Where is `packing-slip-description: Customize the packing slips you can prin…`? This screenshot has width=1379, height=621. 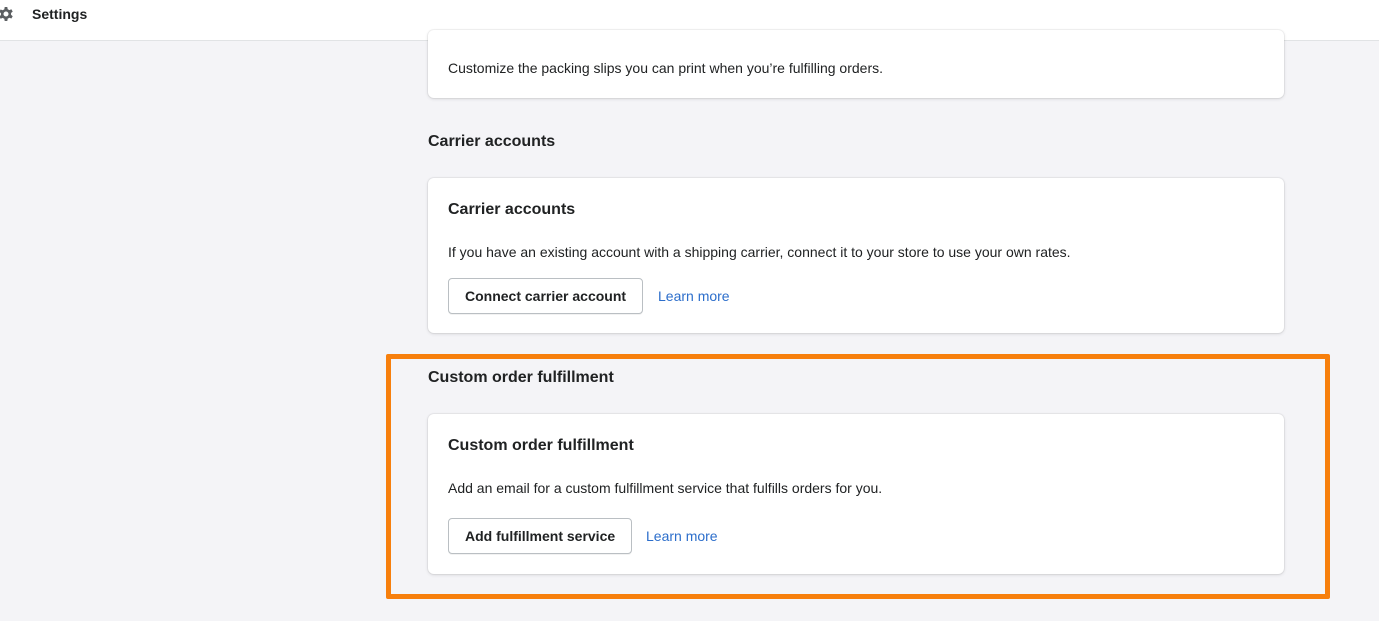 packing-slip-description: Customize the packing slips you can prin… is located at coordinates (665, 68).